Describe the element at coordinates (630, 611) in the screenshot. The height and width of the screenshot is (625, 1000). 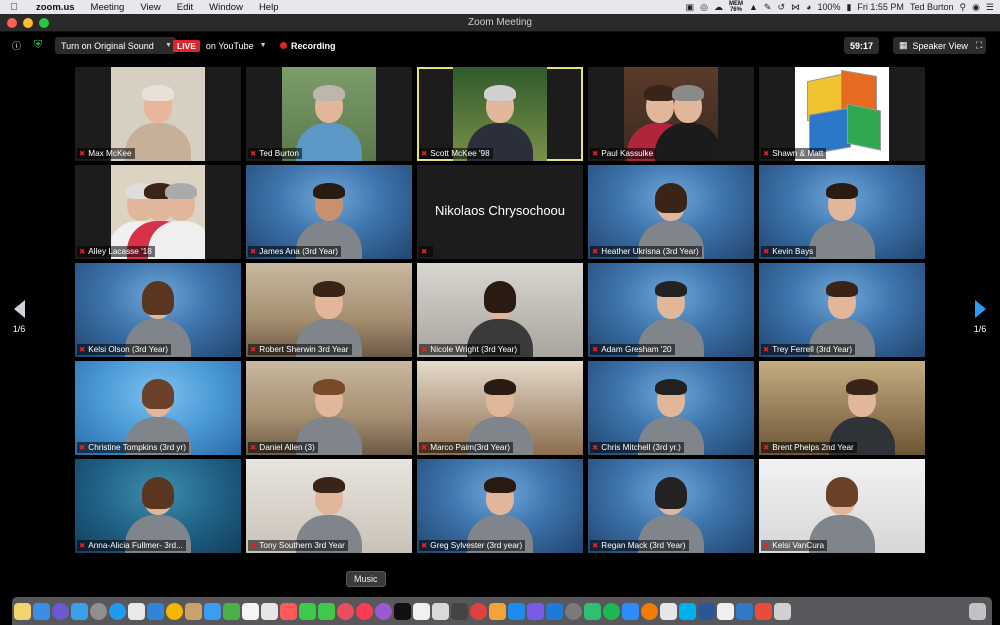
I see `zoom-app-icon` at that location.